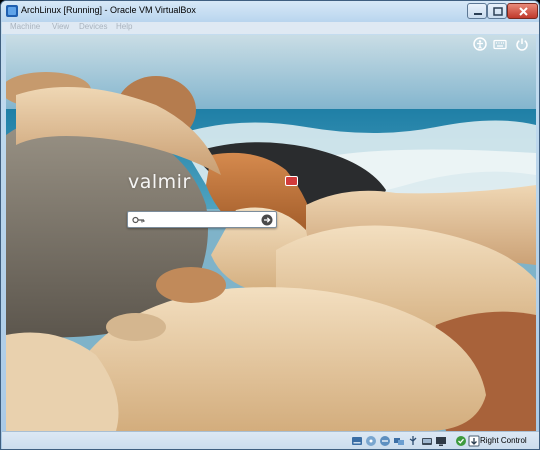 The width and height of the screenshot is (540, 450). Describe the element at coordinates (267, 220) in the screenshot. I see `login-submit-arrow-icon` at that location.